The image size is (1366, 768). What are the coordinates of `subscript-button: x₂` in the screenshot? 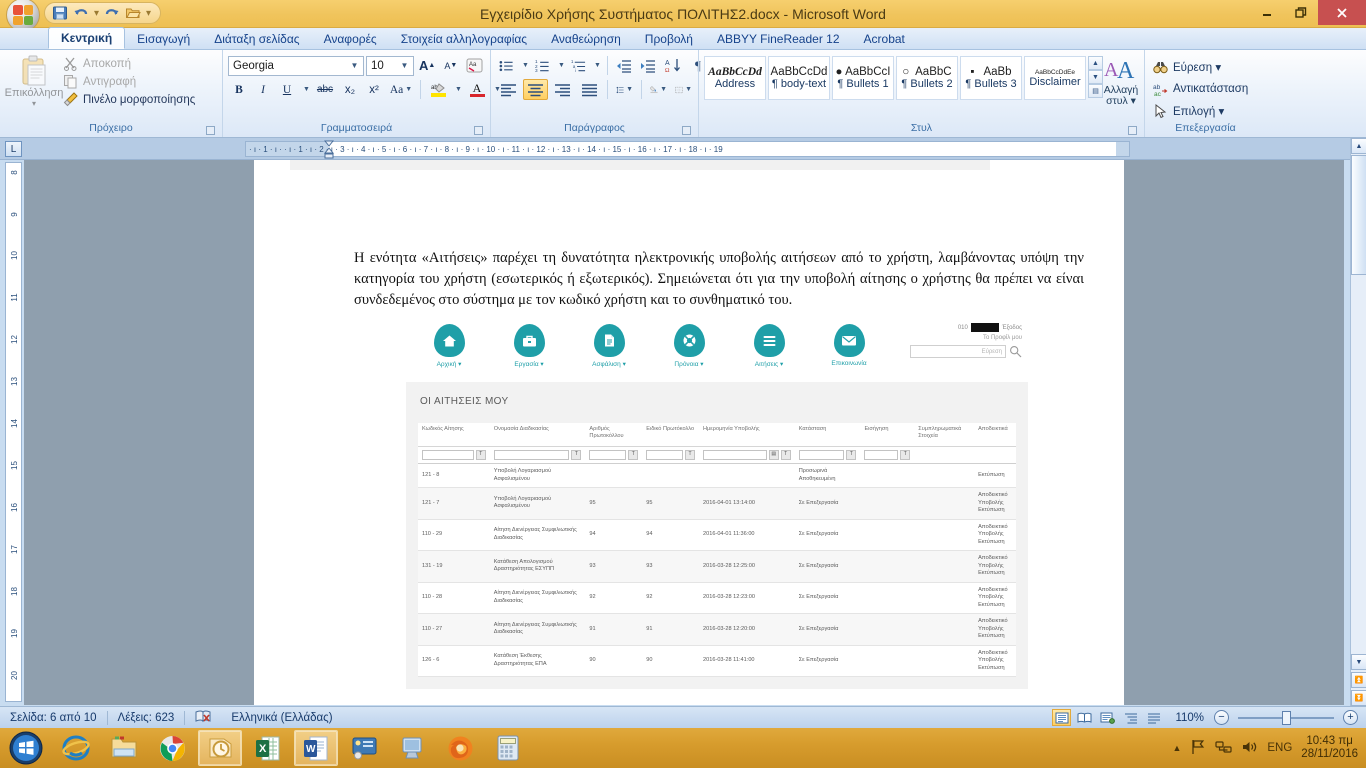 It's located at (350, 89).